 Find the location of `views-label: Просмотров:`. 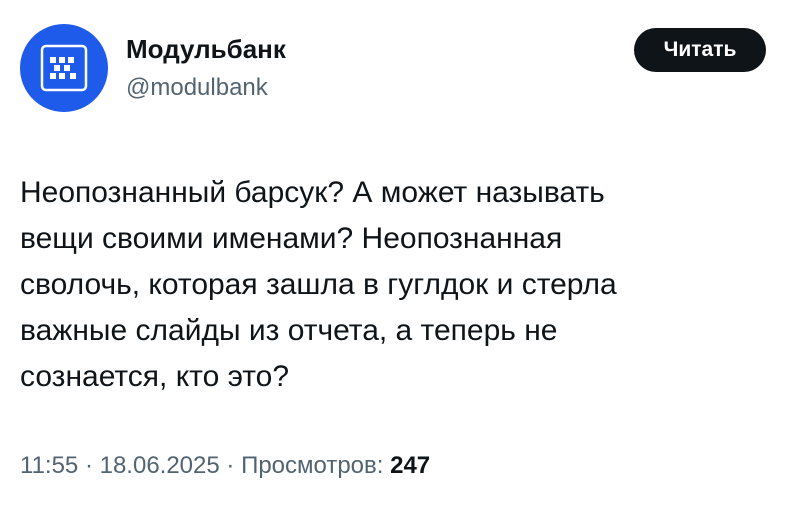

views-label: Просмотров: is located at coordinates (312, 465).